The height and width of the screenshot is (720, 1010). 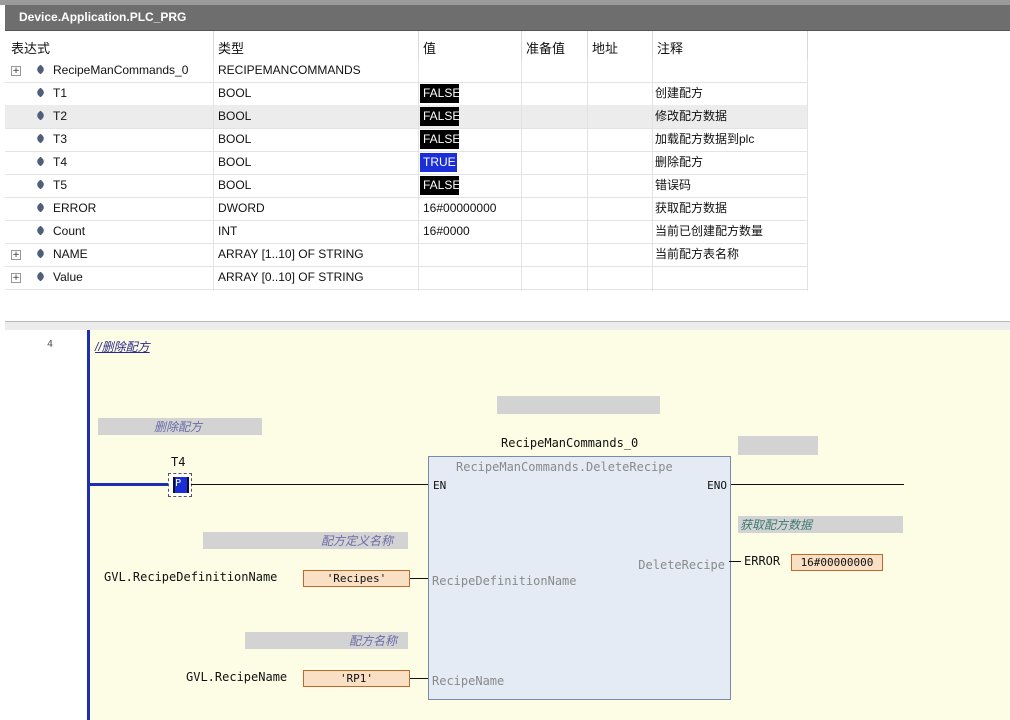 What do you see at coordinates (439, 485) in the screenshot?
I see `pin-en: EN` at bounding box center [439, 485].